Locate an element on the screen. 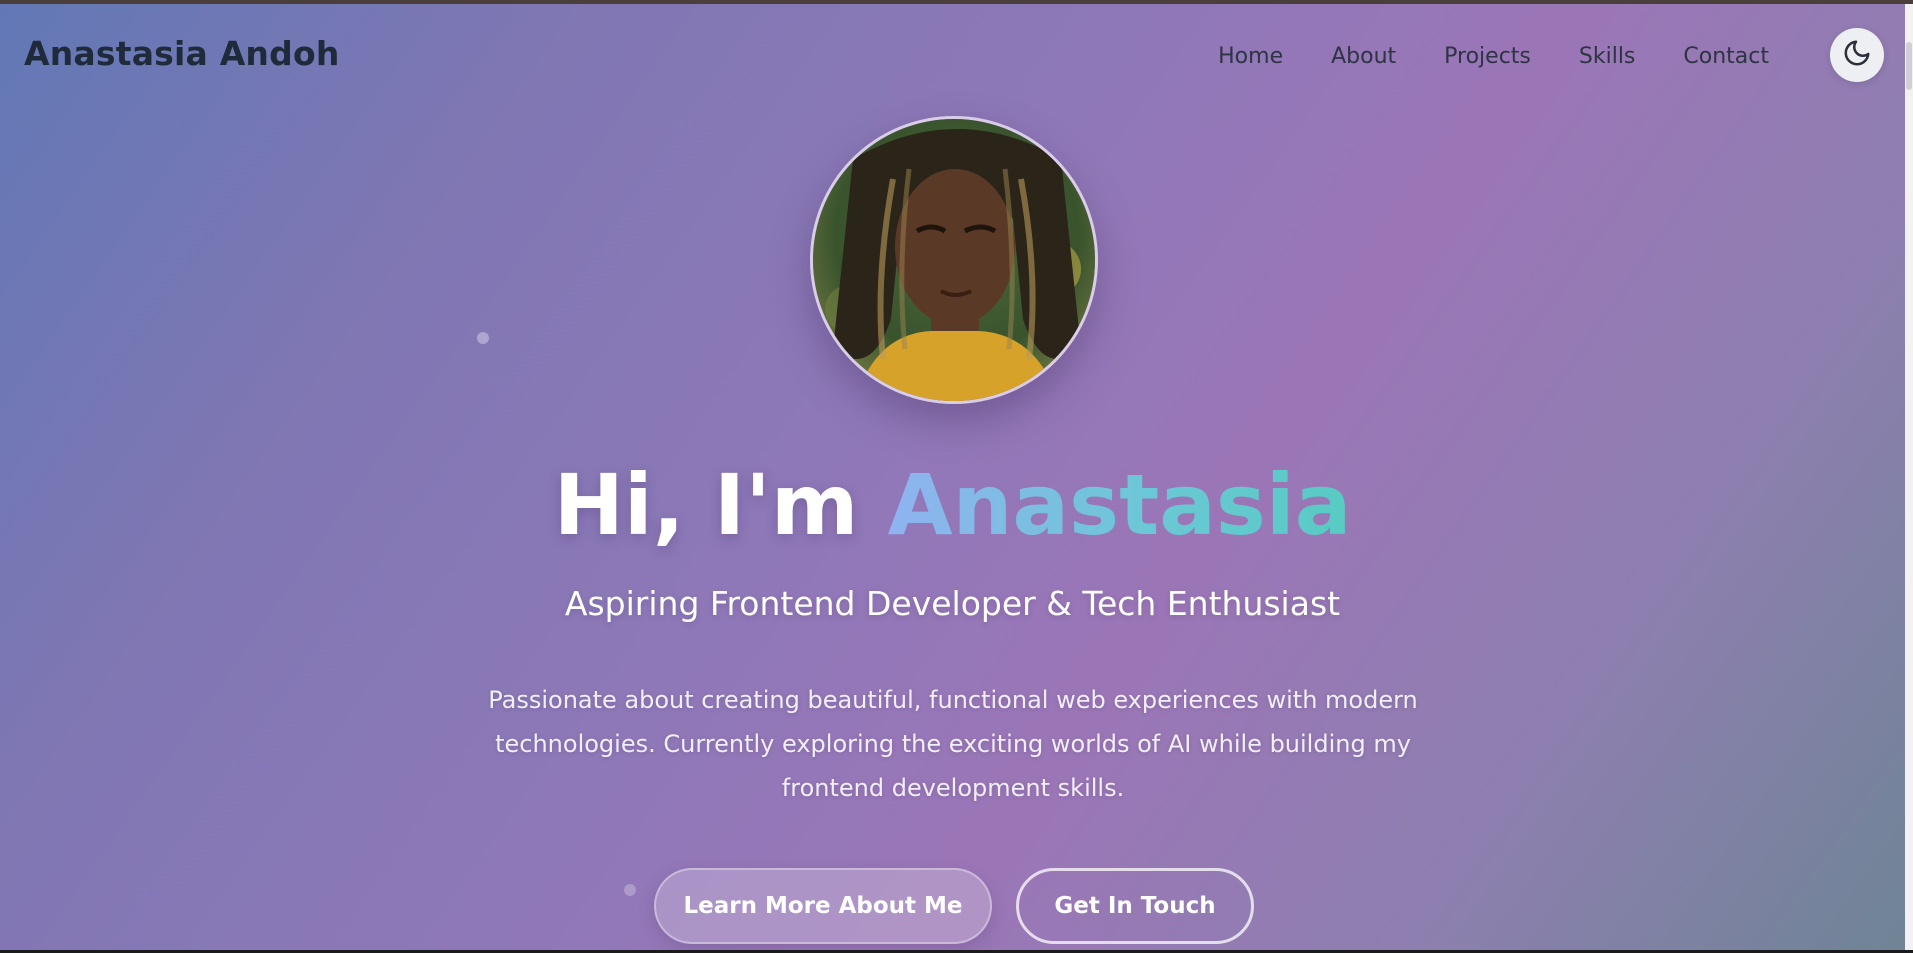 The height and width of the screenshot is (953, 1913). learn-more-button: Learn More About Me is located at coordinates (823, 906).